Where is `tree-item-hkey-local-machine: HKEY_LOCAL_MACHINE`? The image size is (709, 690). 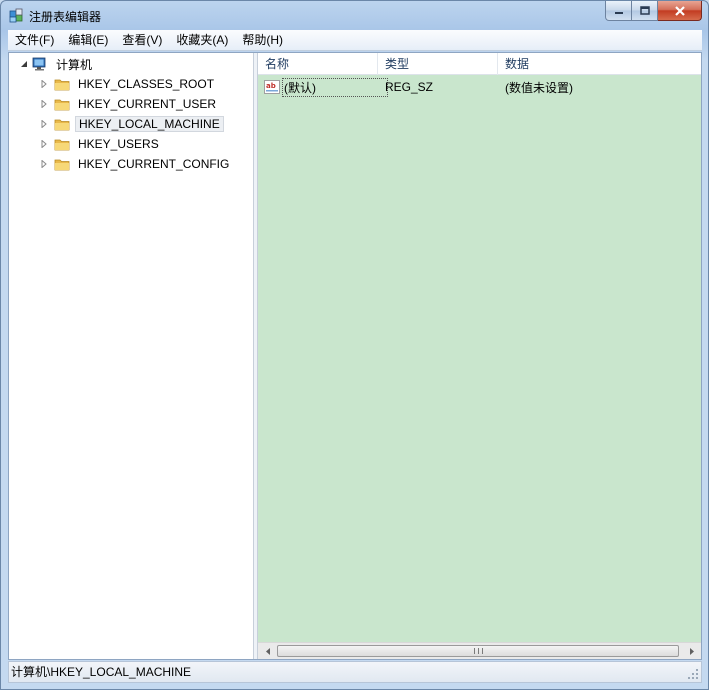
tree-item-hkey-local-machine: HKEY_LOCAL_MACHINE is located at coordinates (131, 124).